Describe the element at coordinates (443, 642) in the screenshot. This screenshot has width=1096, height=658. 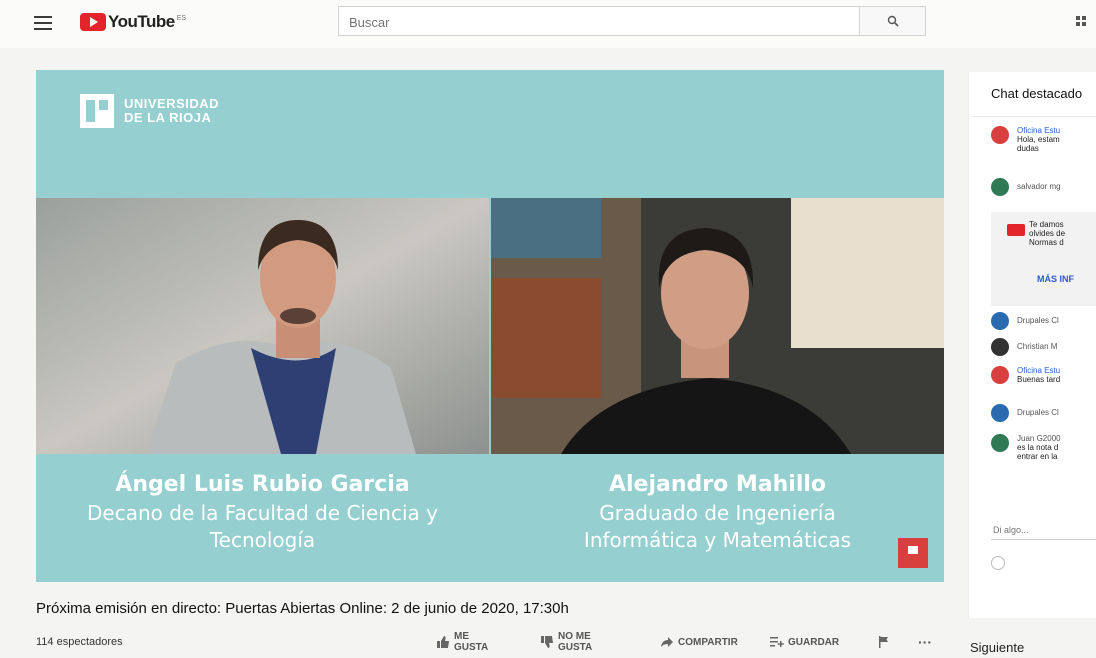
I see `thumbs-up-icon` at that location.